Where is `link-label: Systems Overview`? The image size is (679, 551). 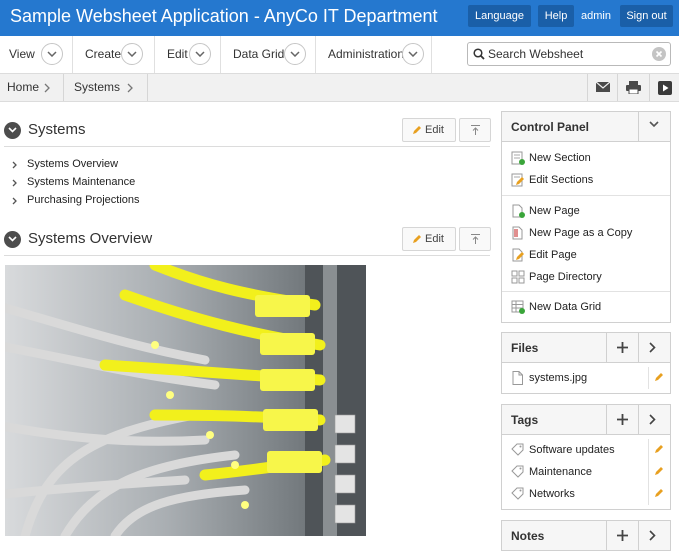 link-label: Systems Overview is located at coordinates (73, 164).